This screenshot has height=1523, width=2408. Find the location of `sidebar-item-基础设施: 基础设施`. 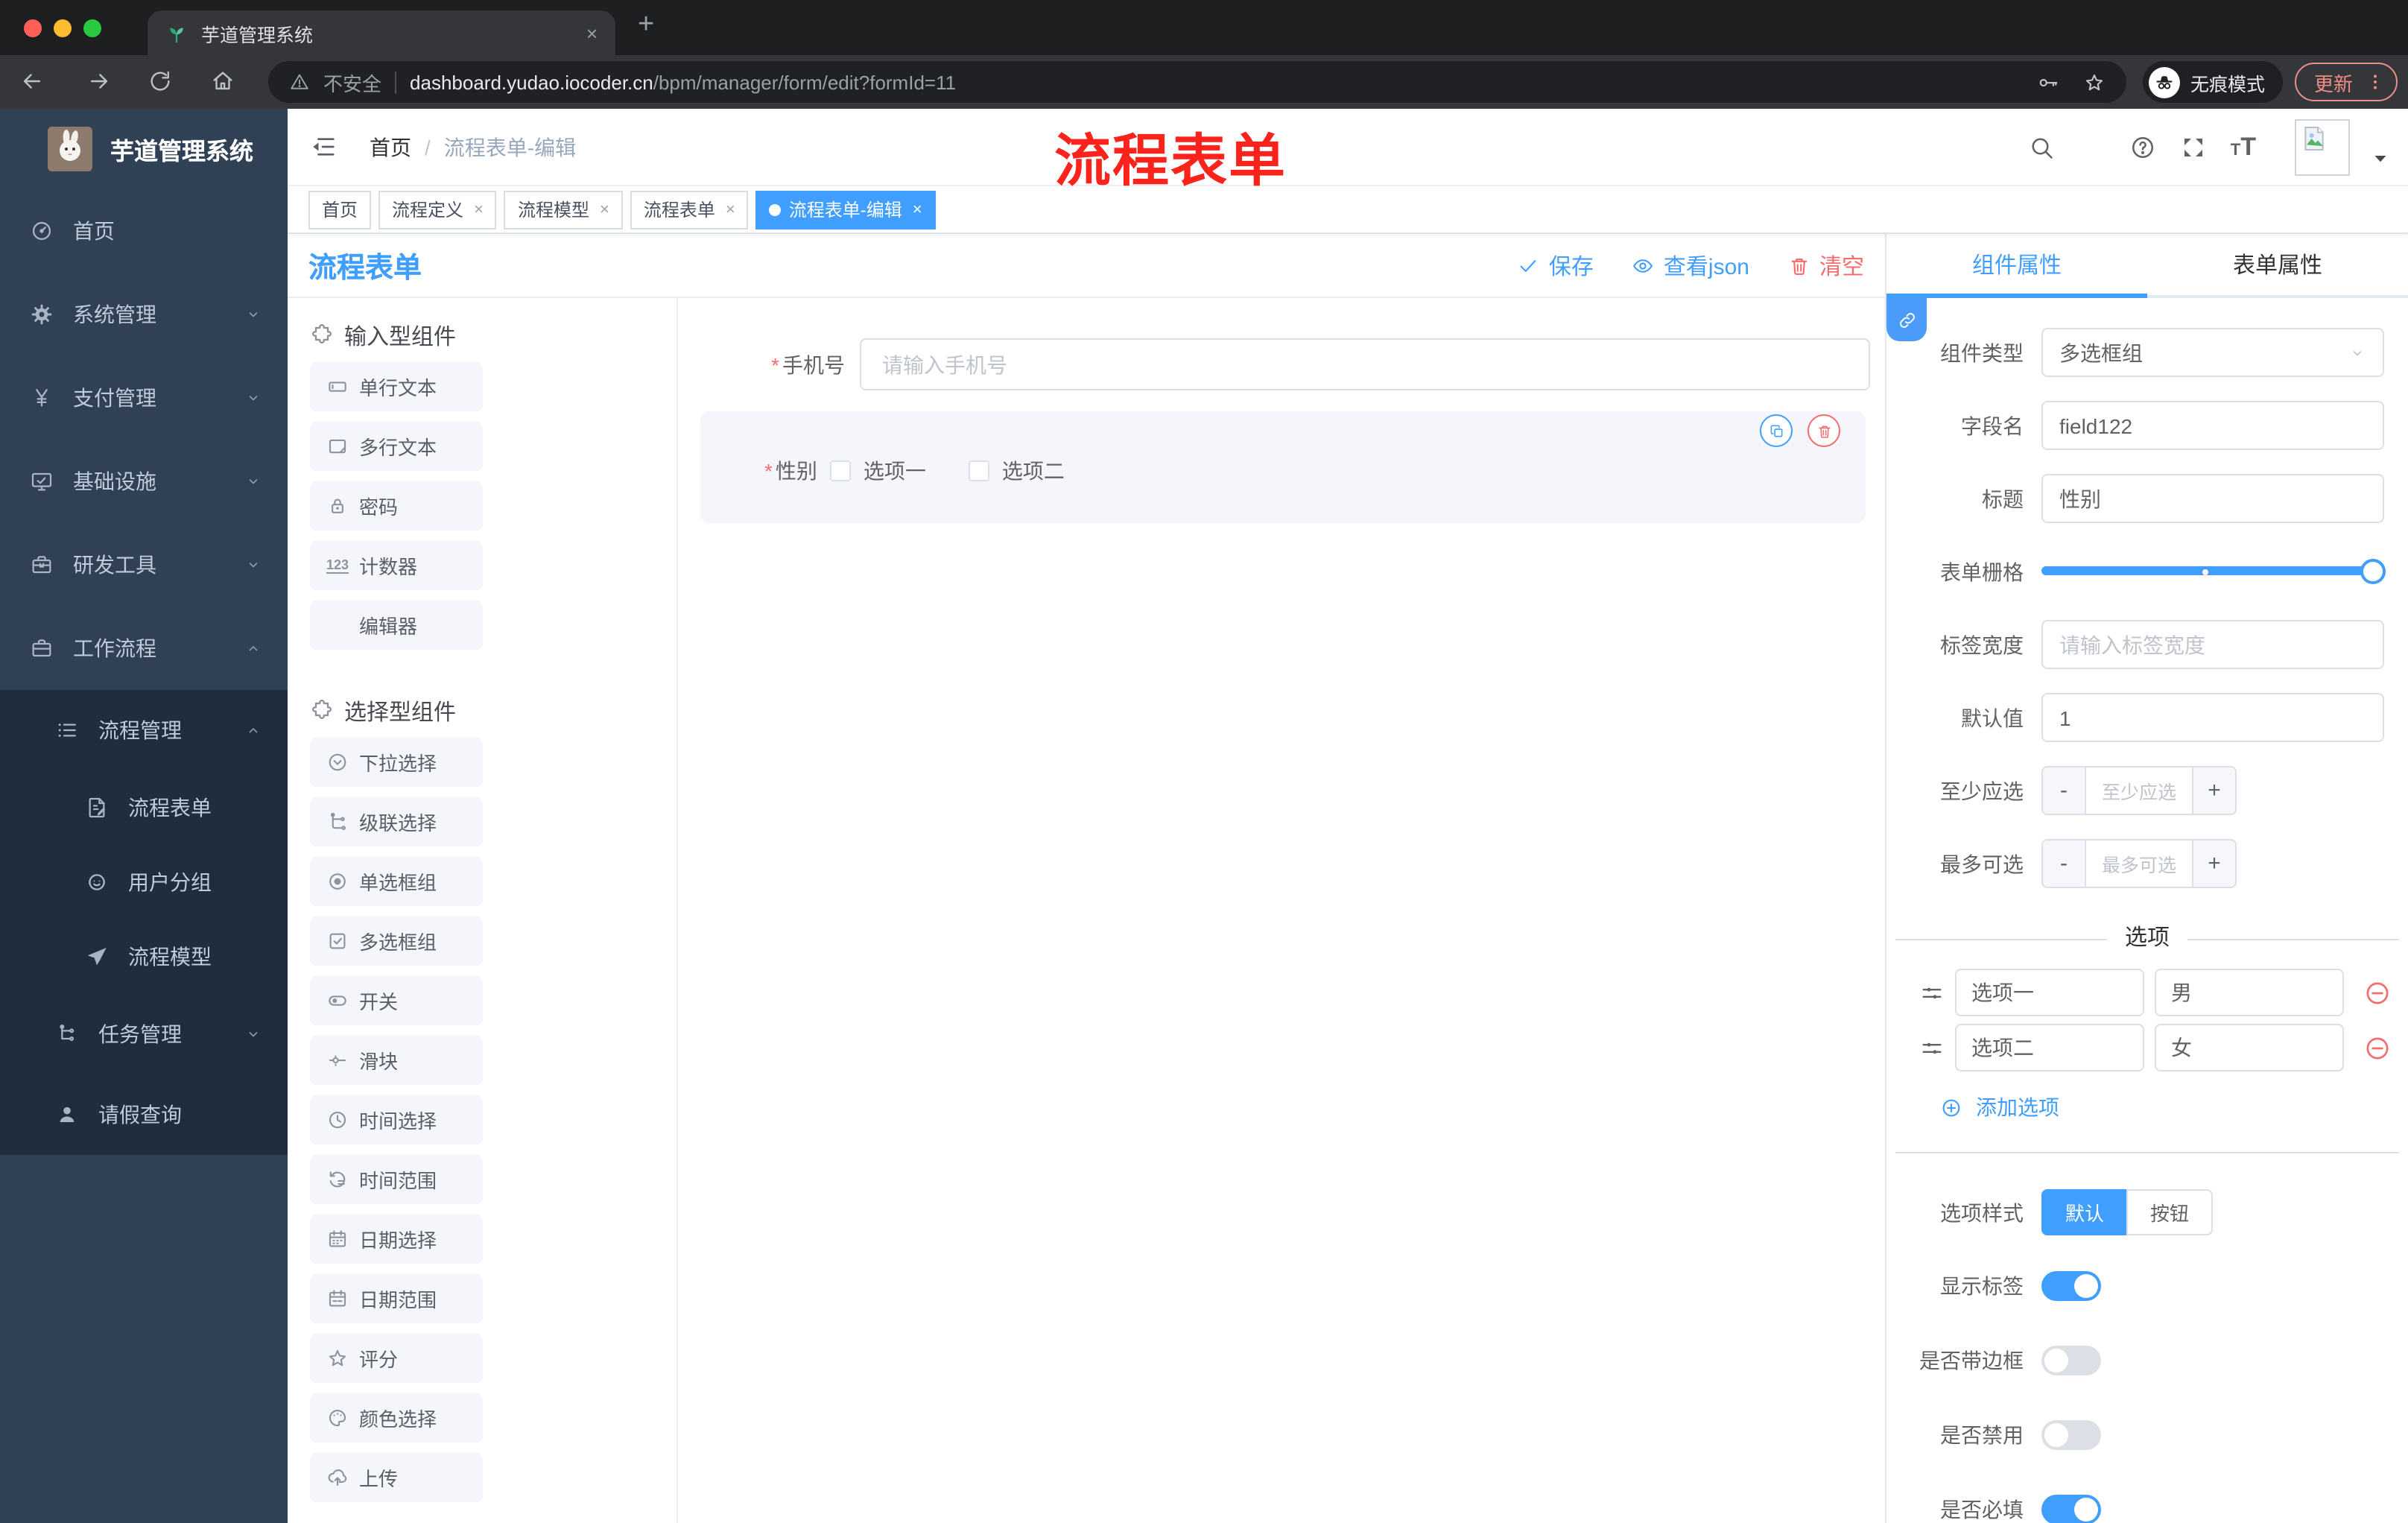

sidebar-item-基础设施: 基础设施 is located at coordinates (144, 482).